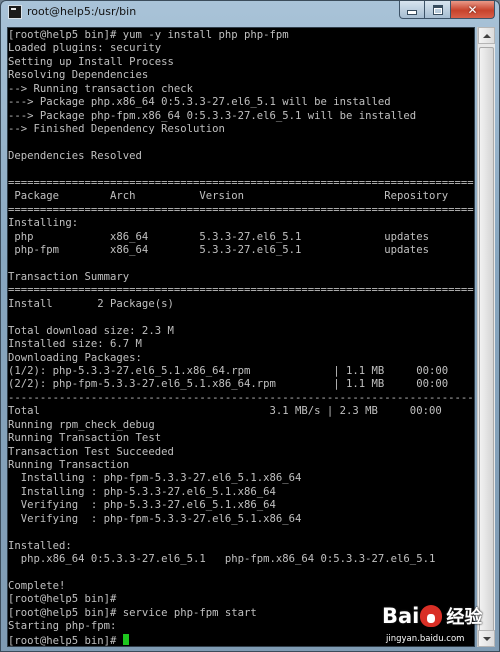  What do you see at coordinates (401, 616) in the screenshot?
I see `watermark-brand: Bai` at bounding box center [401, 616].